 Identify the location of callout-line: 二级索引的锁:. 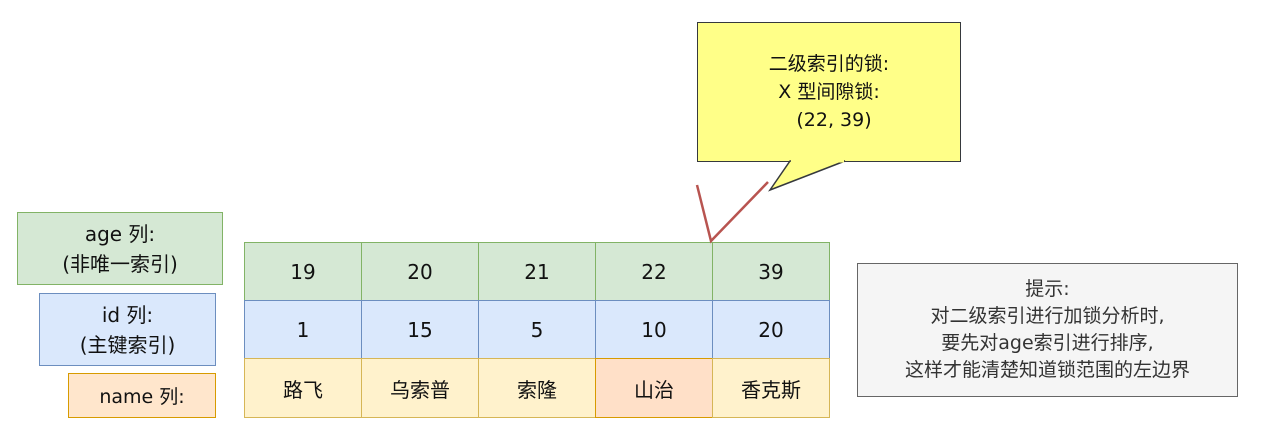
(829, 64).